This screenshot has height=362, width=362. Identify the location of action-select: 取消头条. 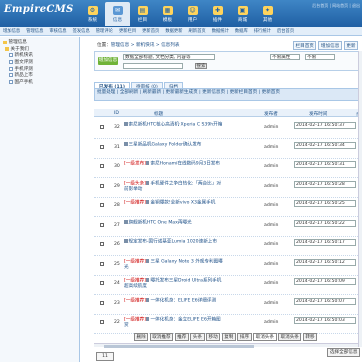
(265, 337).